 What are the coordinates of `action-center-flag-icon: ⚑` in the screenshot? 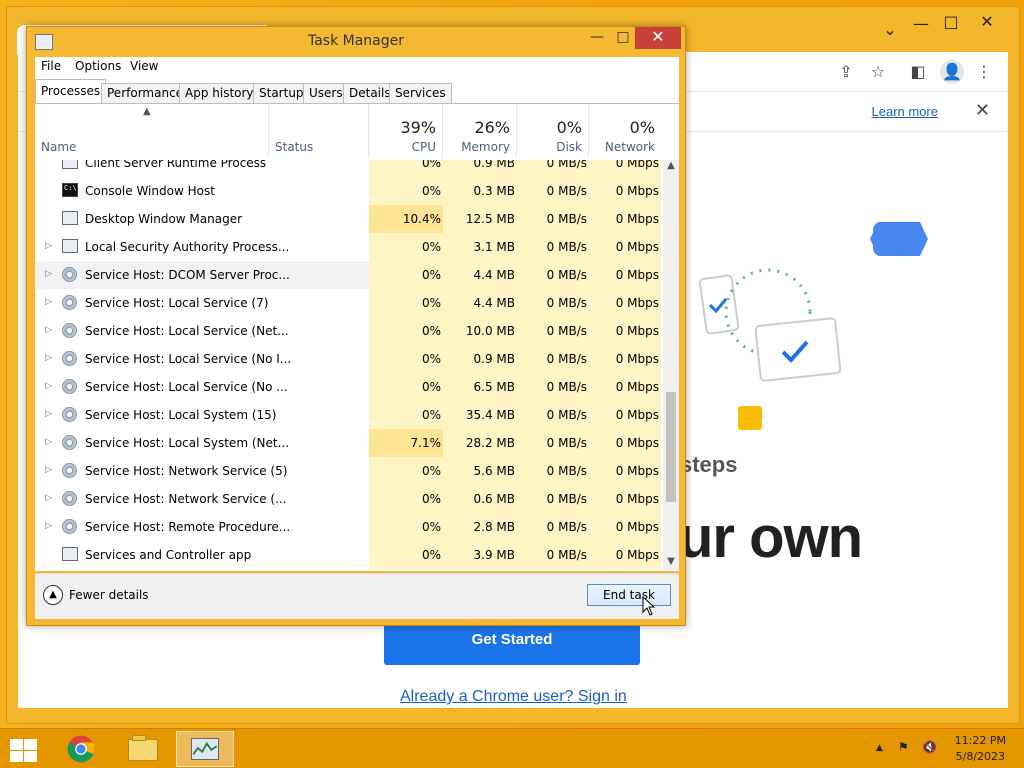 It's located at (903, 747).